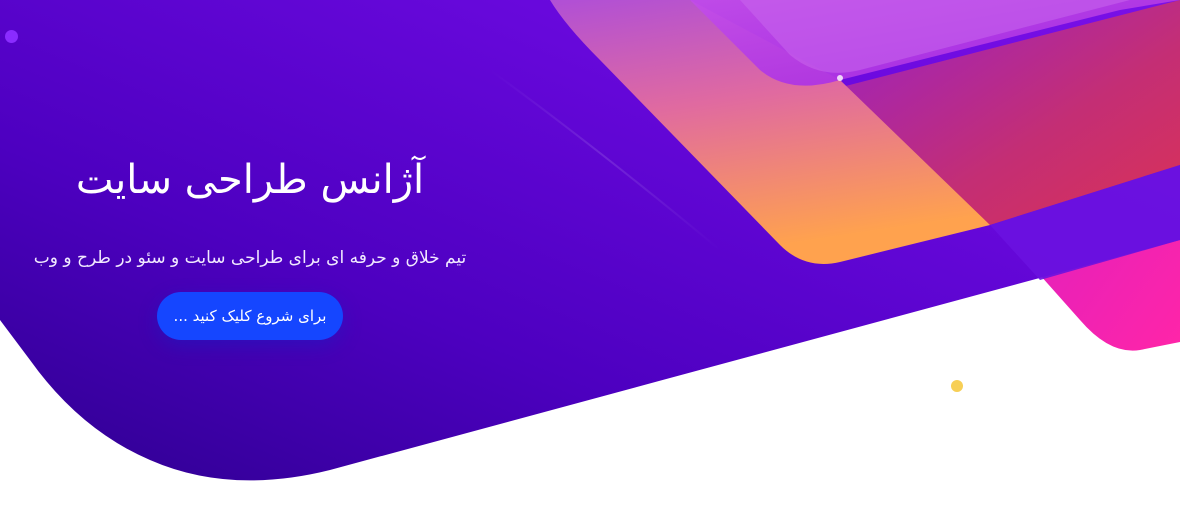  I want to click on sparkle-icon, so click(840, 78).